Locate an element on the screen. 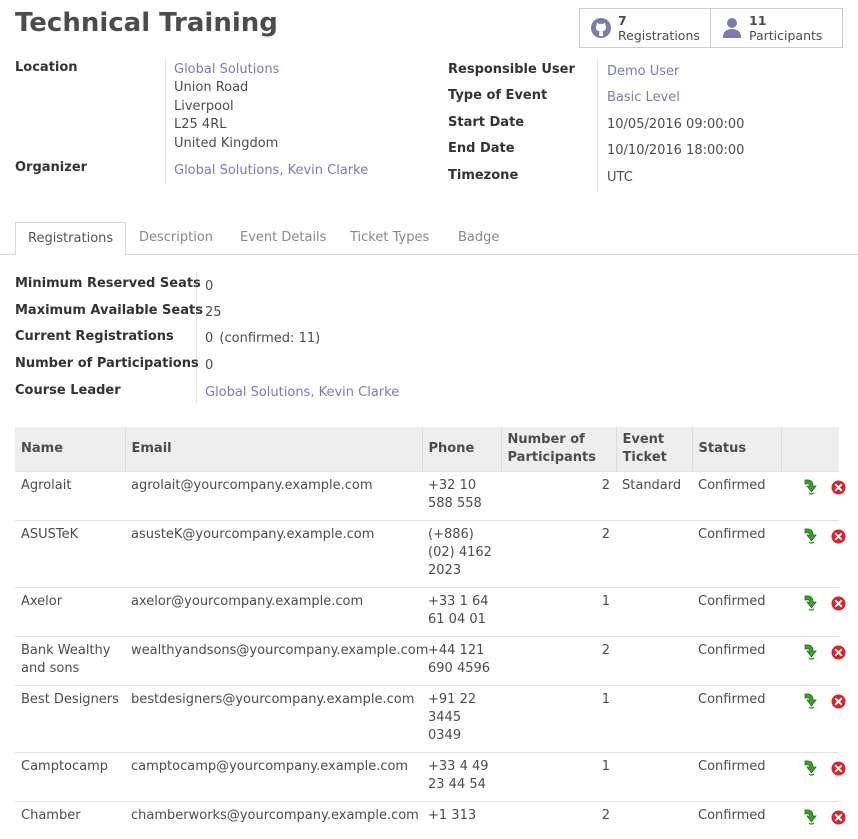 Image resolution: width=858 pixels, height=839 pixels. address-line: Union Road is located at coordinates (211, 87).